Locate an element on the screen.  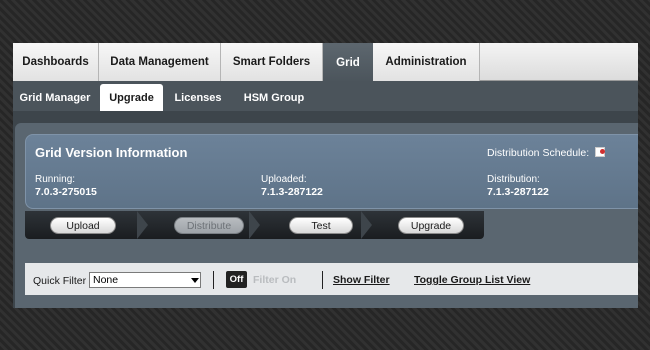
upload-button-label: Upload is located at coordinates (83, 225).